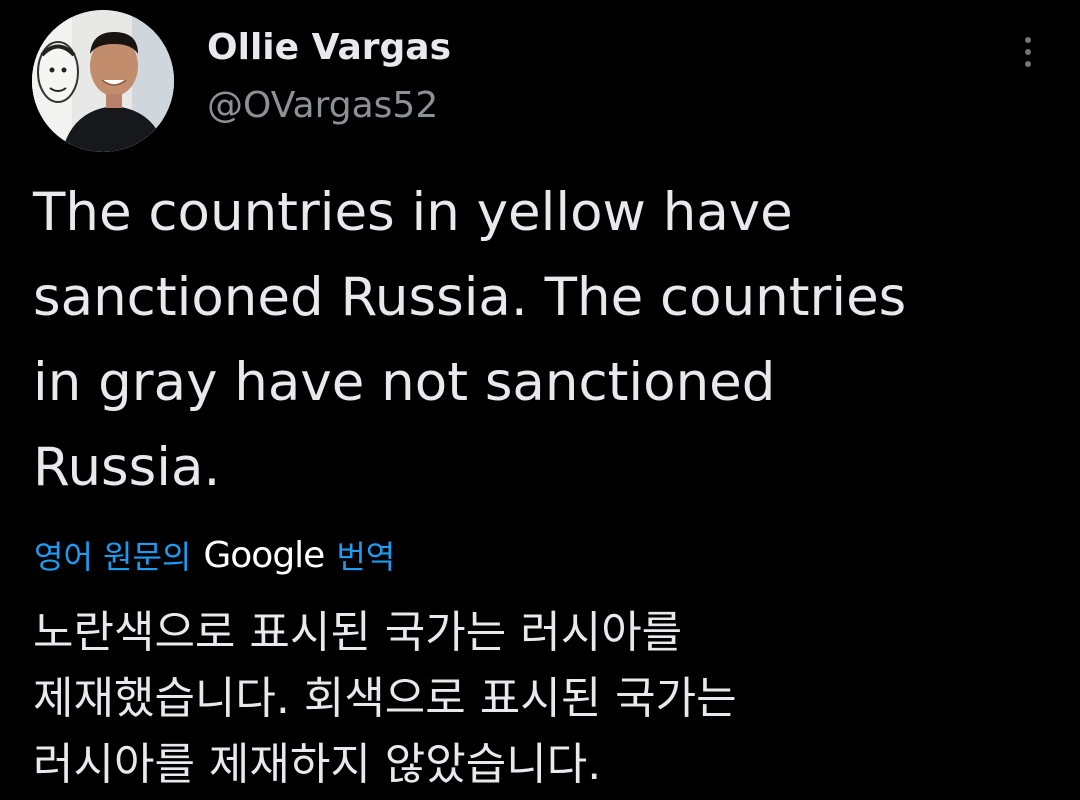  Describe the element at coordinates (329, 48) in the screenshot. I see `display-name: Ollie Vargas` at that location.